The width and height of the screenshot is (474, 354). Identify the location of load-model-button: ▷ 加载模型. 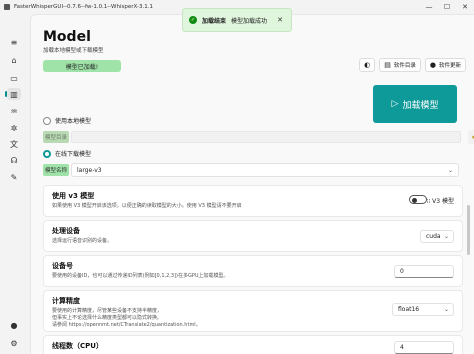
(415, 104).